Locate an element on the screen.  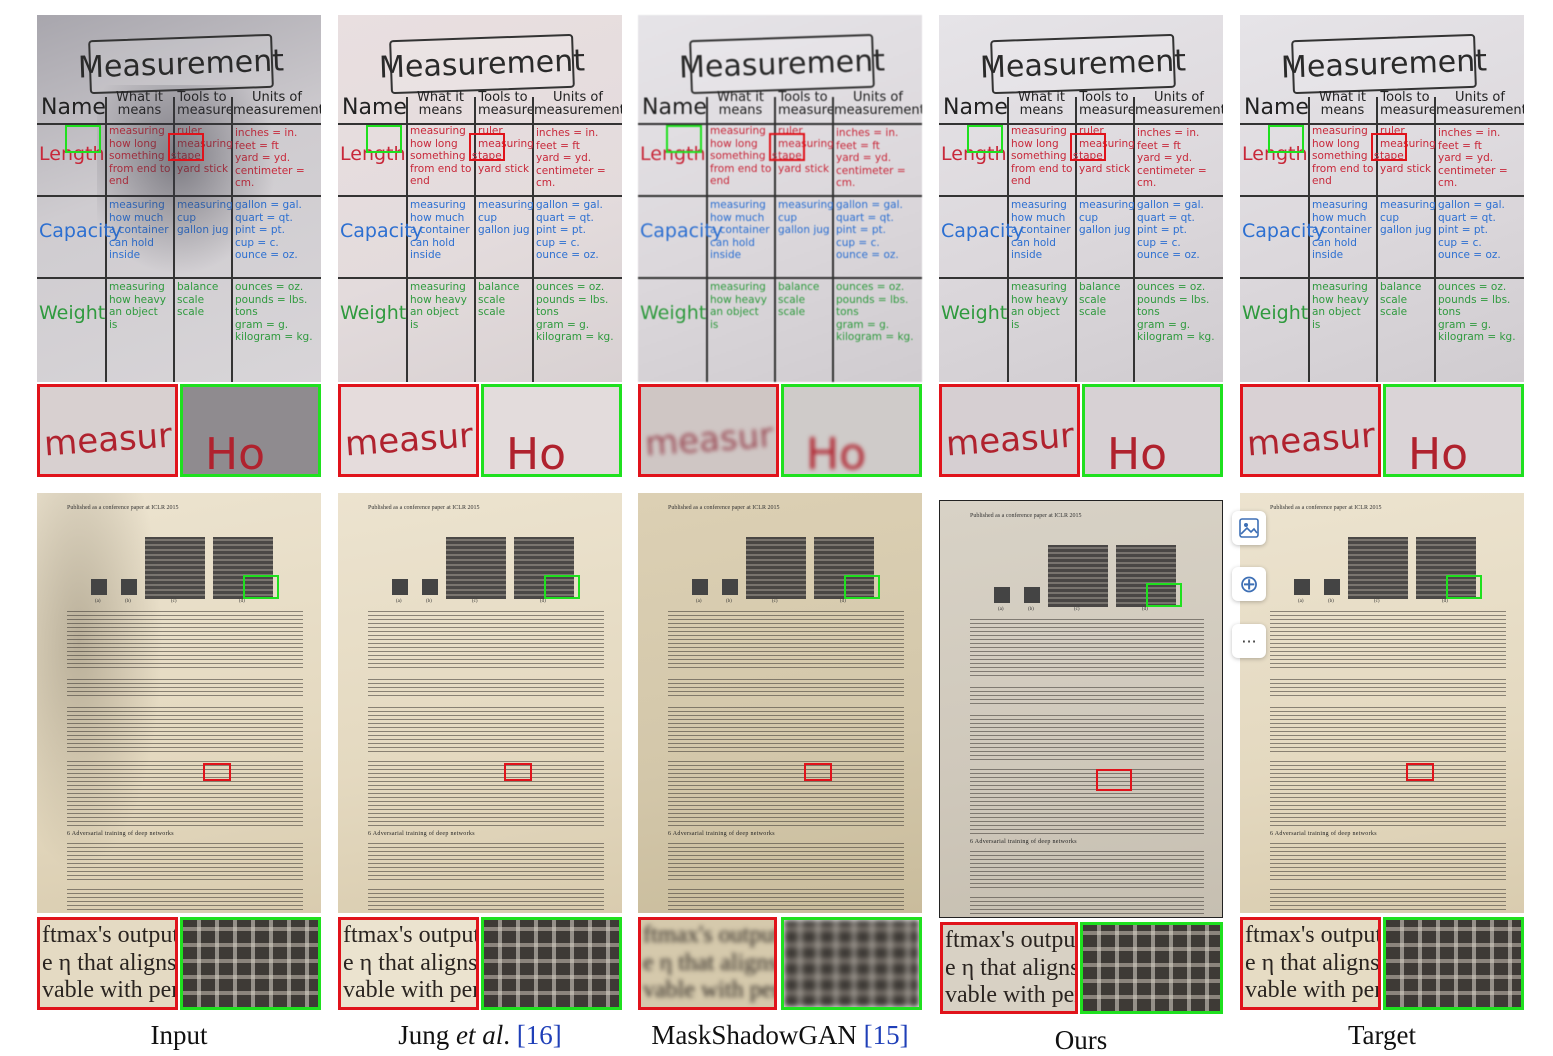
cell-weight-meaning: measuring how heavy an object is is located at coordinates (738, 306).